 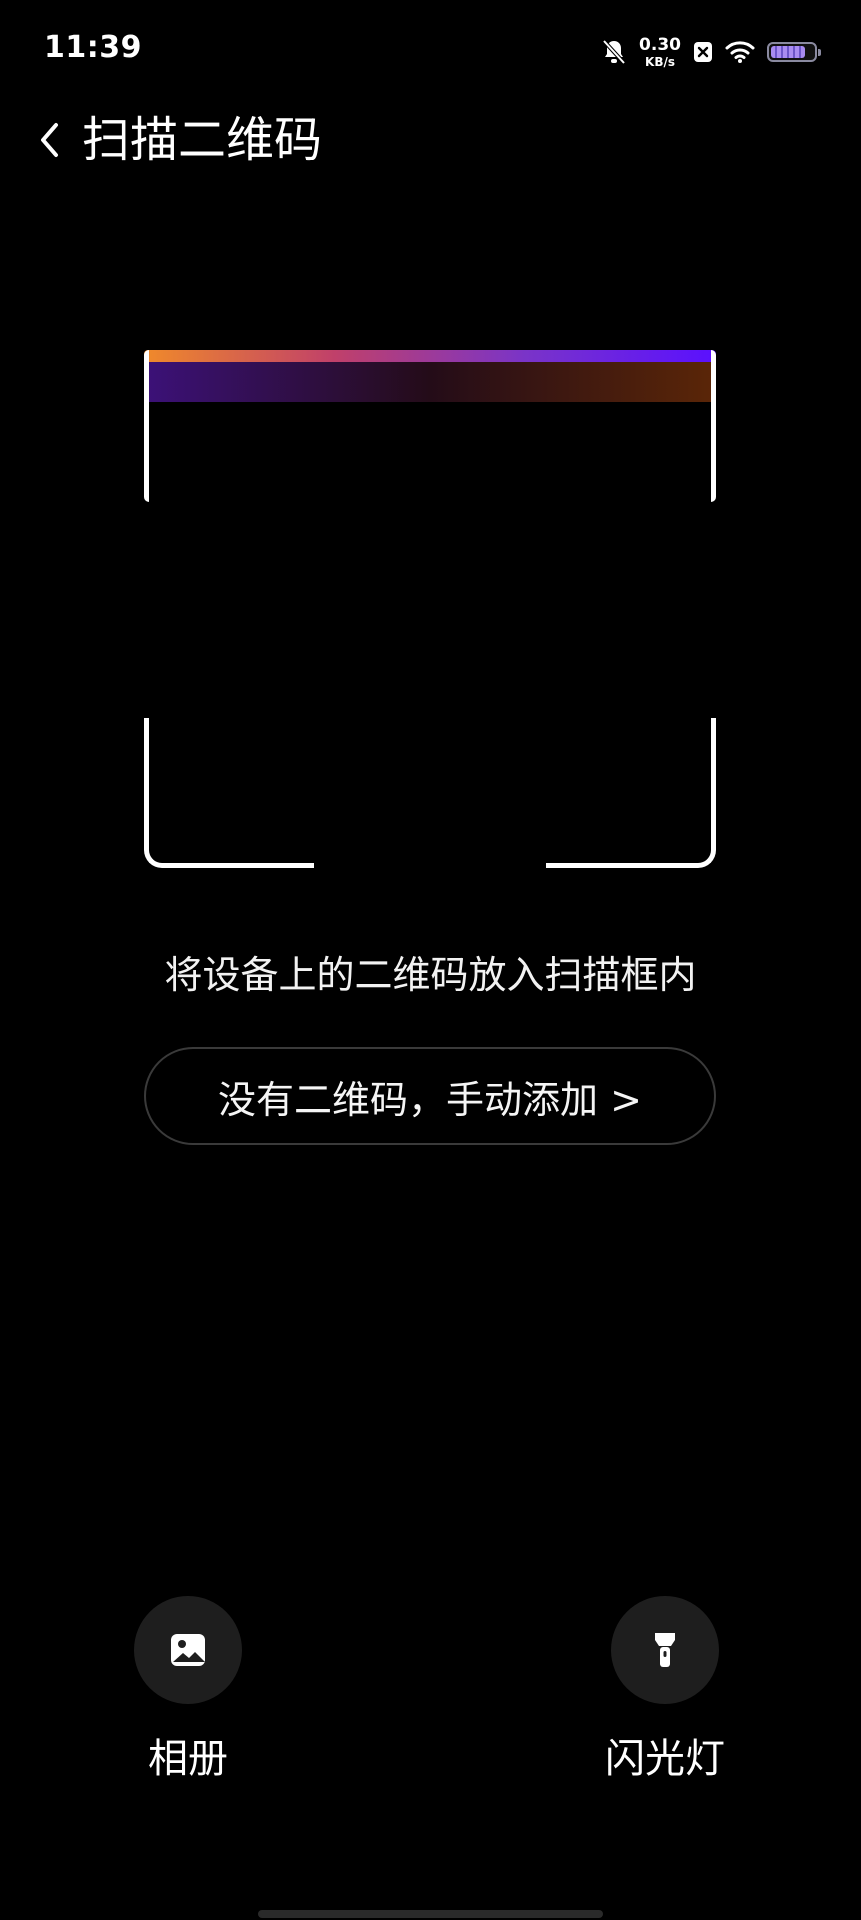 I want to click on header: 扫描二维码, so click(x=430, y=150).